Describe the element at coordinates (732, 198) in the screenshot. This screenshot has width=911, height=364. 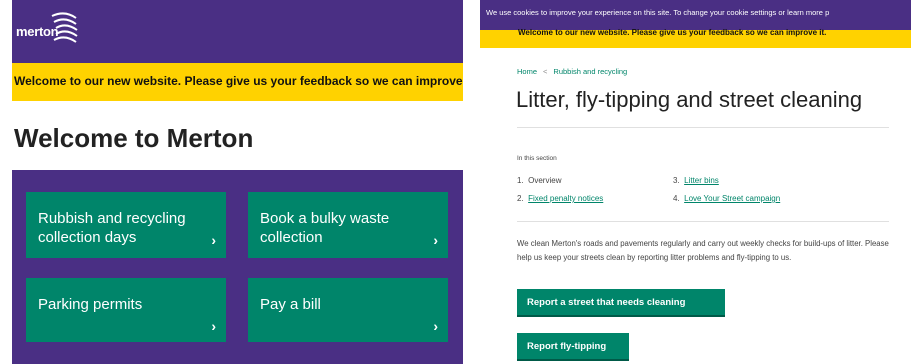
I see `section-link: Love Your Street campaign` at that location.